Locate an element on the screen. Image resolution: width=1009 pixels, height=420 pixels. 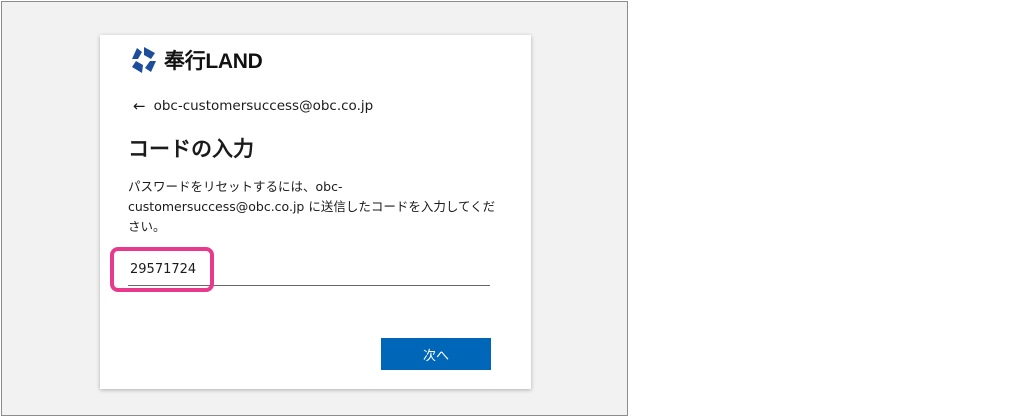
obc-logo-icon is located at coordinates (144, 60).